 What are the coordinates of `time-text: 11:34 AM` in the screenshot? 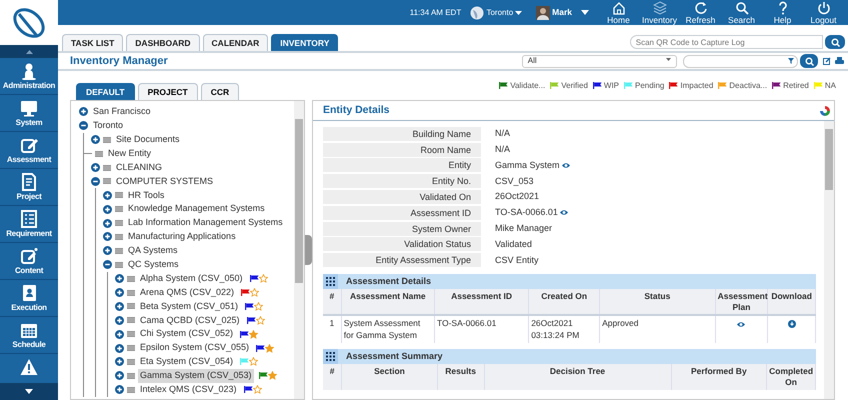 It's located at (426, 12).